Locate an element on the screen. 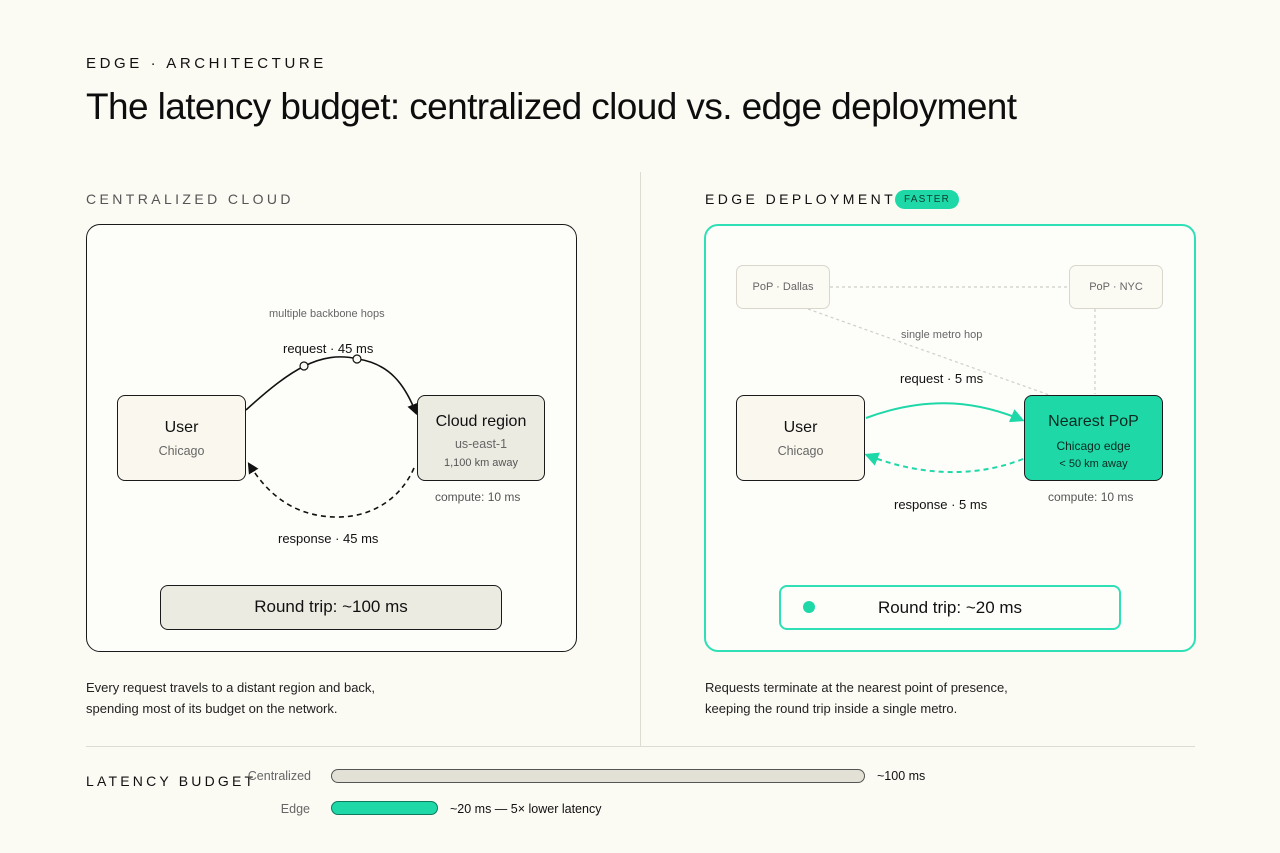  pop-dallas-node: PoP · Dallas is located at coordinates (783, 287).